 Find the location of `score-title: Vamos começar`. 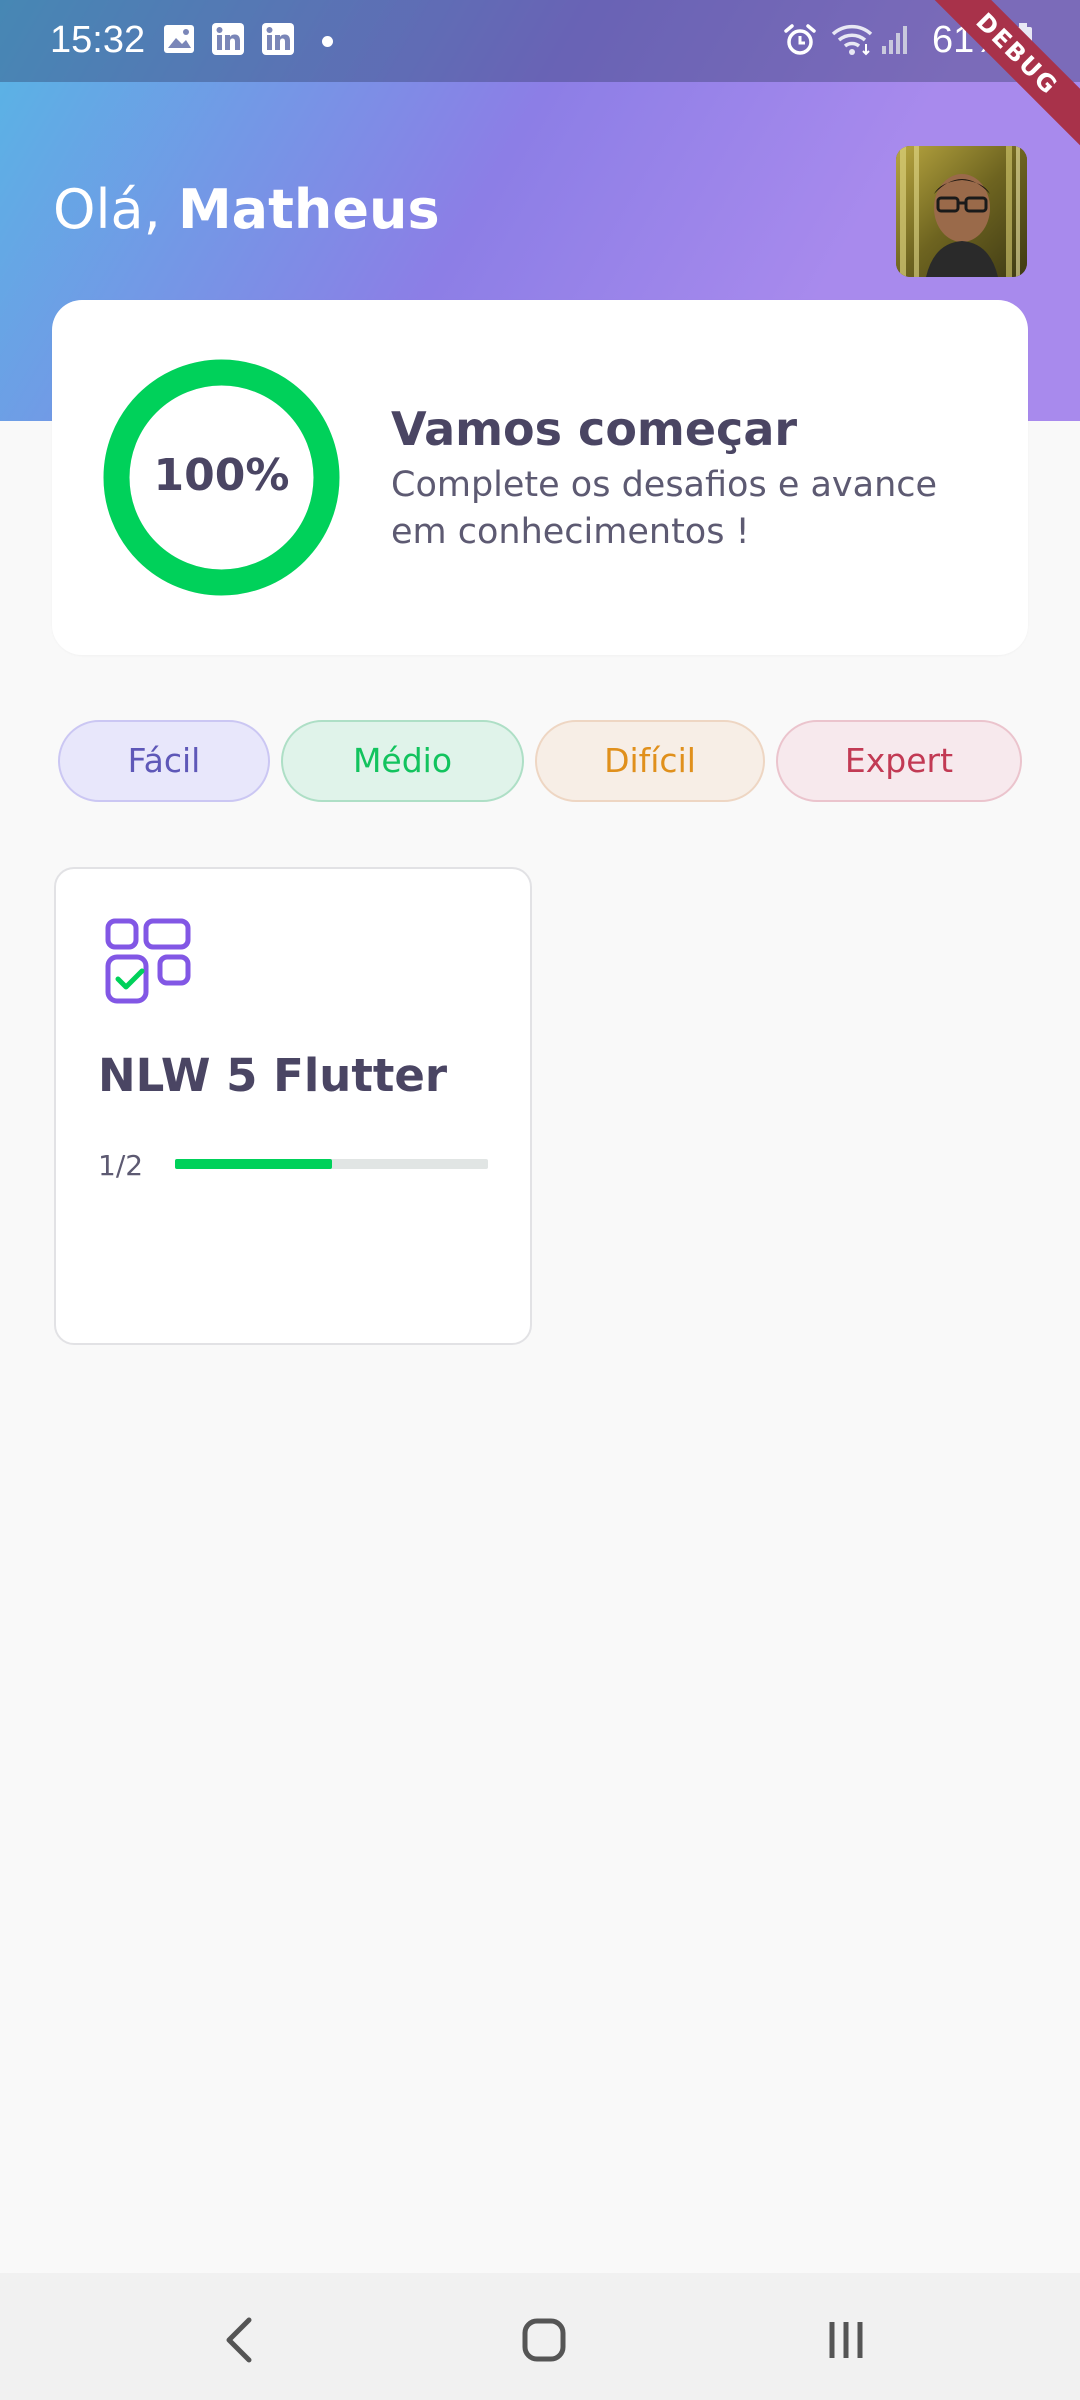

score-title: Vamos começar is located at coordinates (594, 429).